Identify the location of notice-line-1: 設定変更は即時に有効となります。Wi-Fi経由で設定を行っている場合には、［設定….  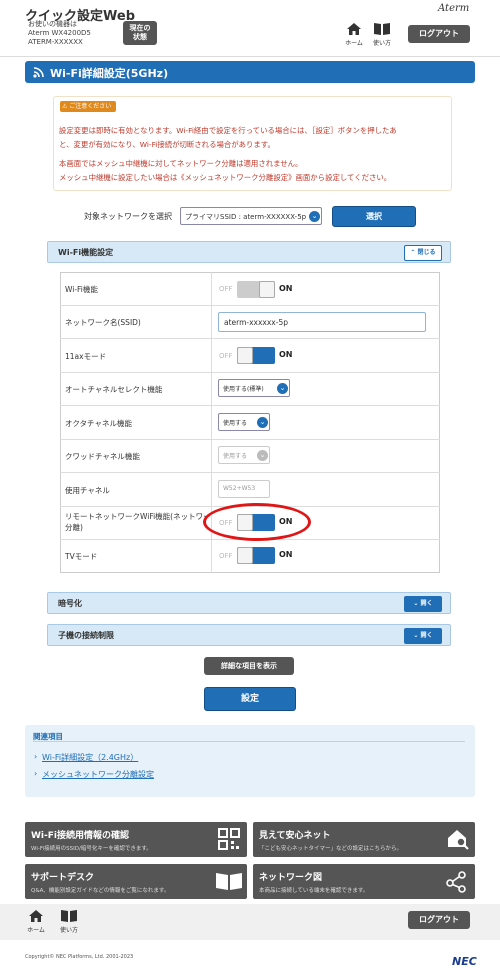
(228, 130).